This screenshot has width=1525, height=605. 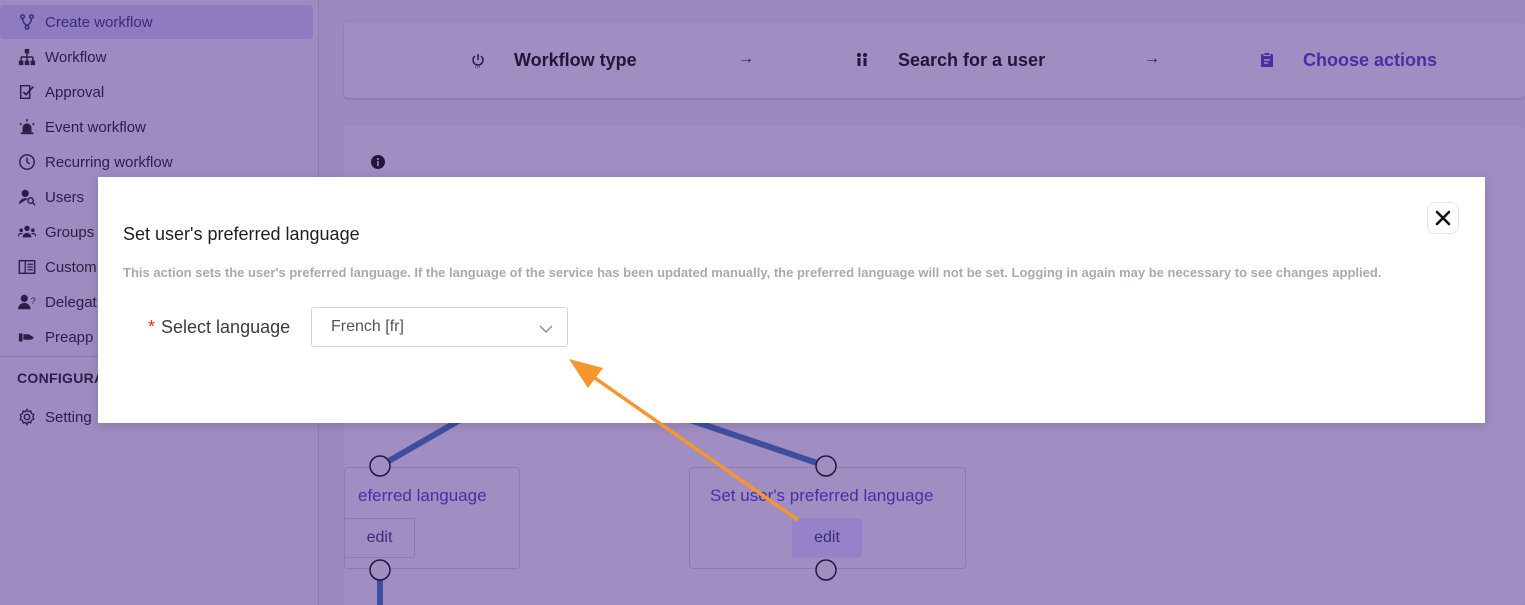 I want to click on sidebar-item-label: Workflow, so click(x=76, y=57).